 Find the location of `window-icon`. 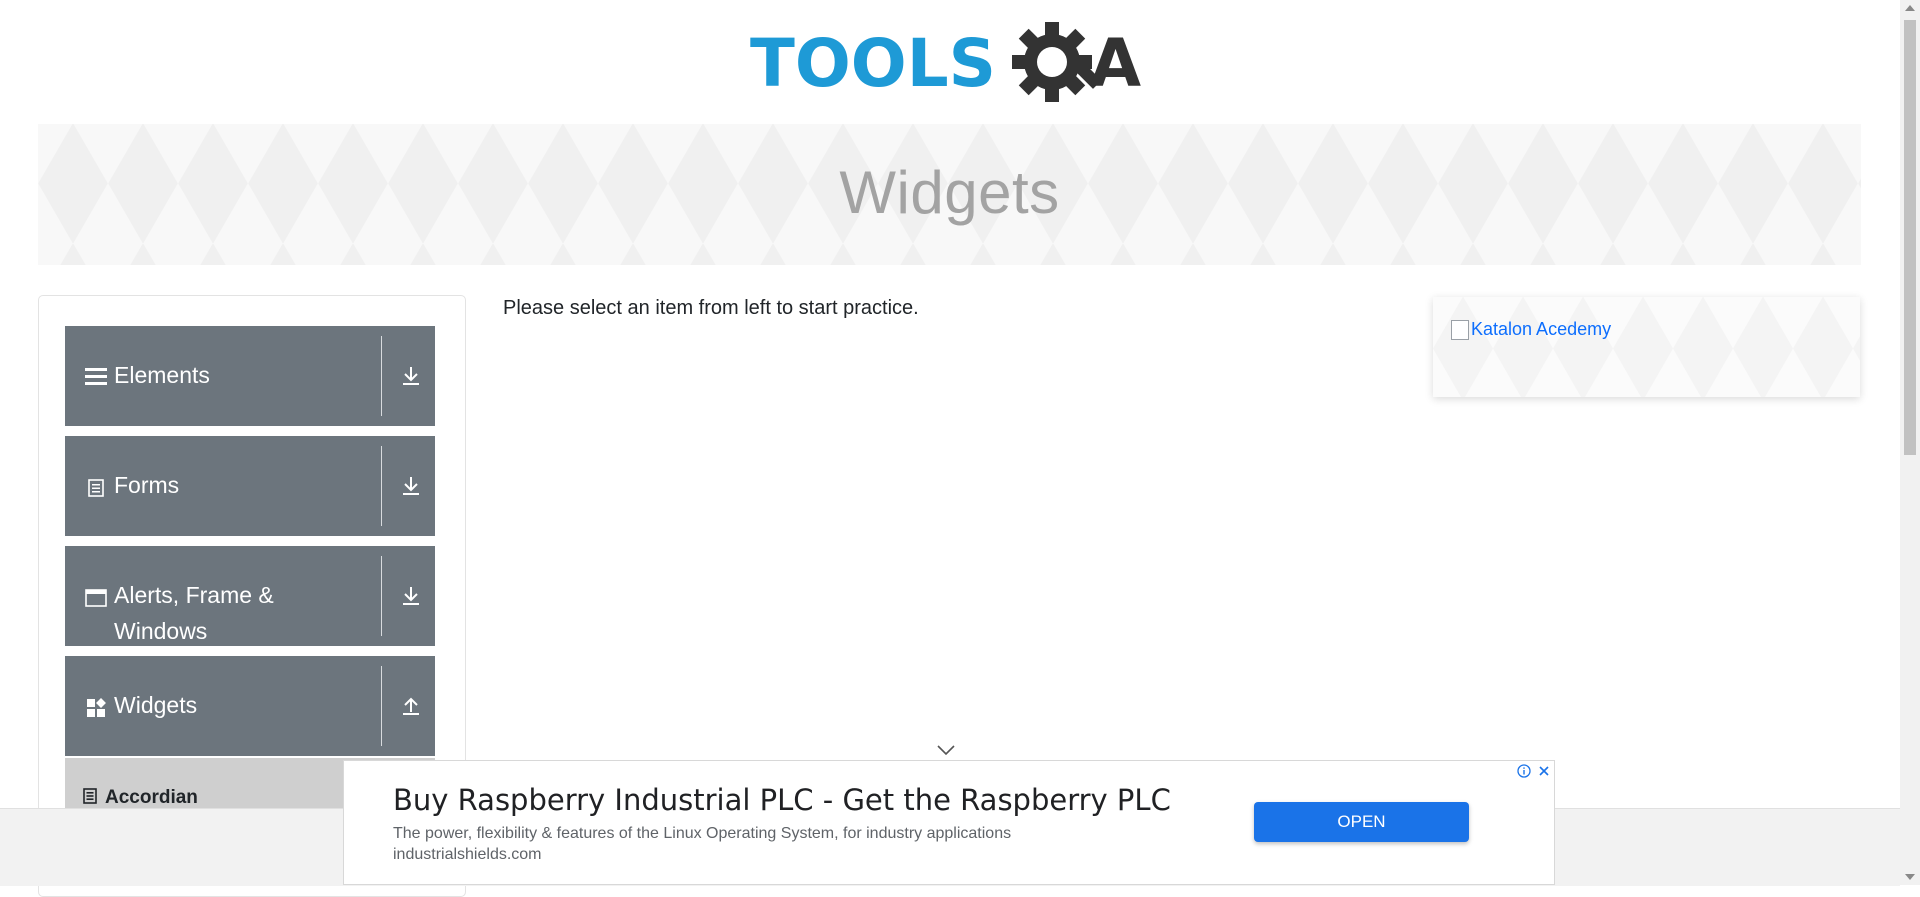

window-icon is located at coordinates (96, 598).